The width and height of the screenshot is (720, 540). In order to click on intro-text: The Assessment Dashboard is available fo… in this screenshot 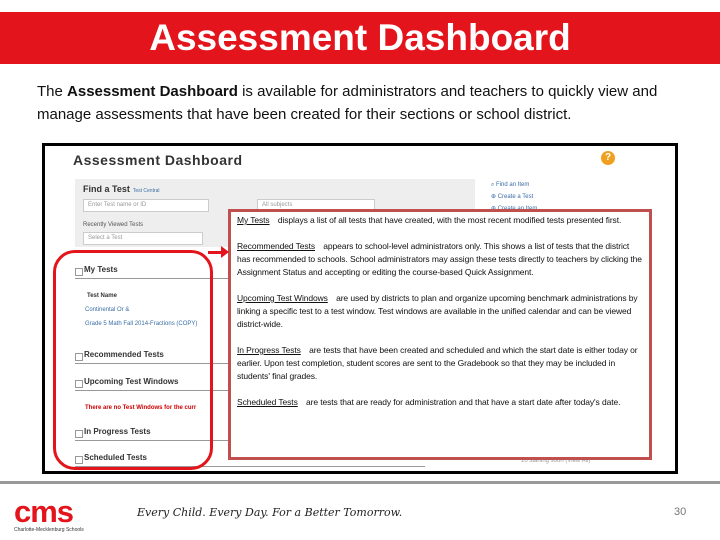, I will do `click(367, 103)`.